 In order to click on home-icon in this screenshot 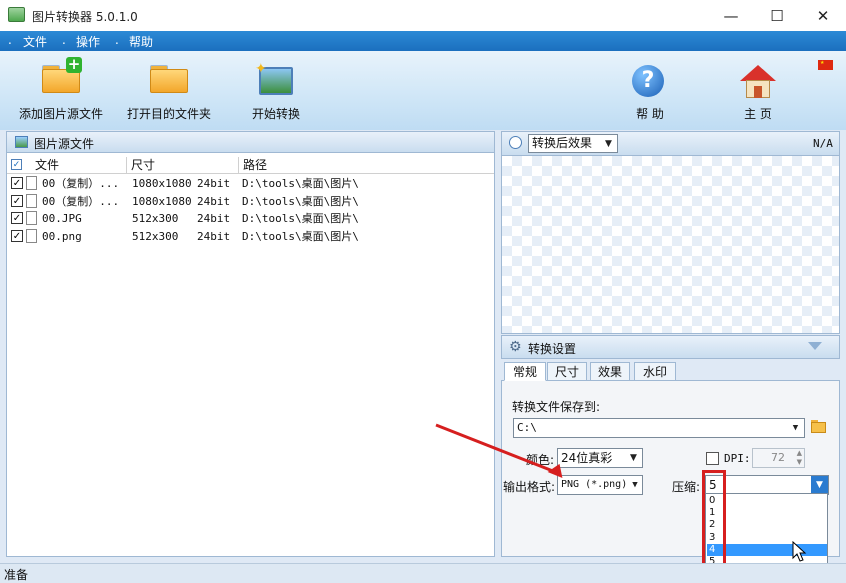, I will do `click(758, 82)`.